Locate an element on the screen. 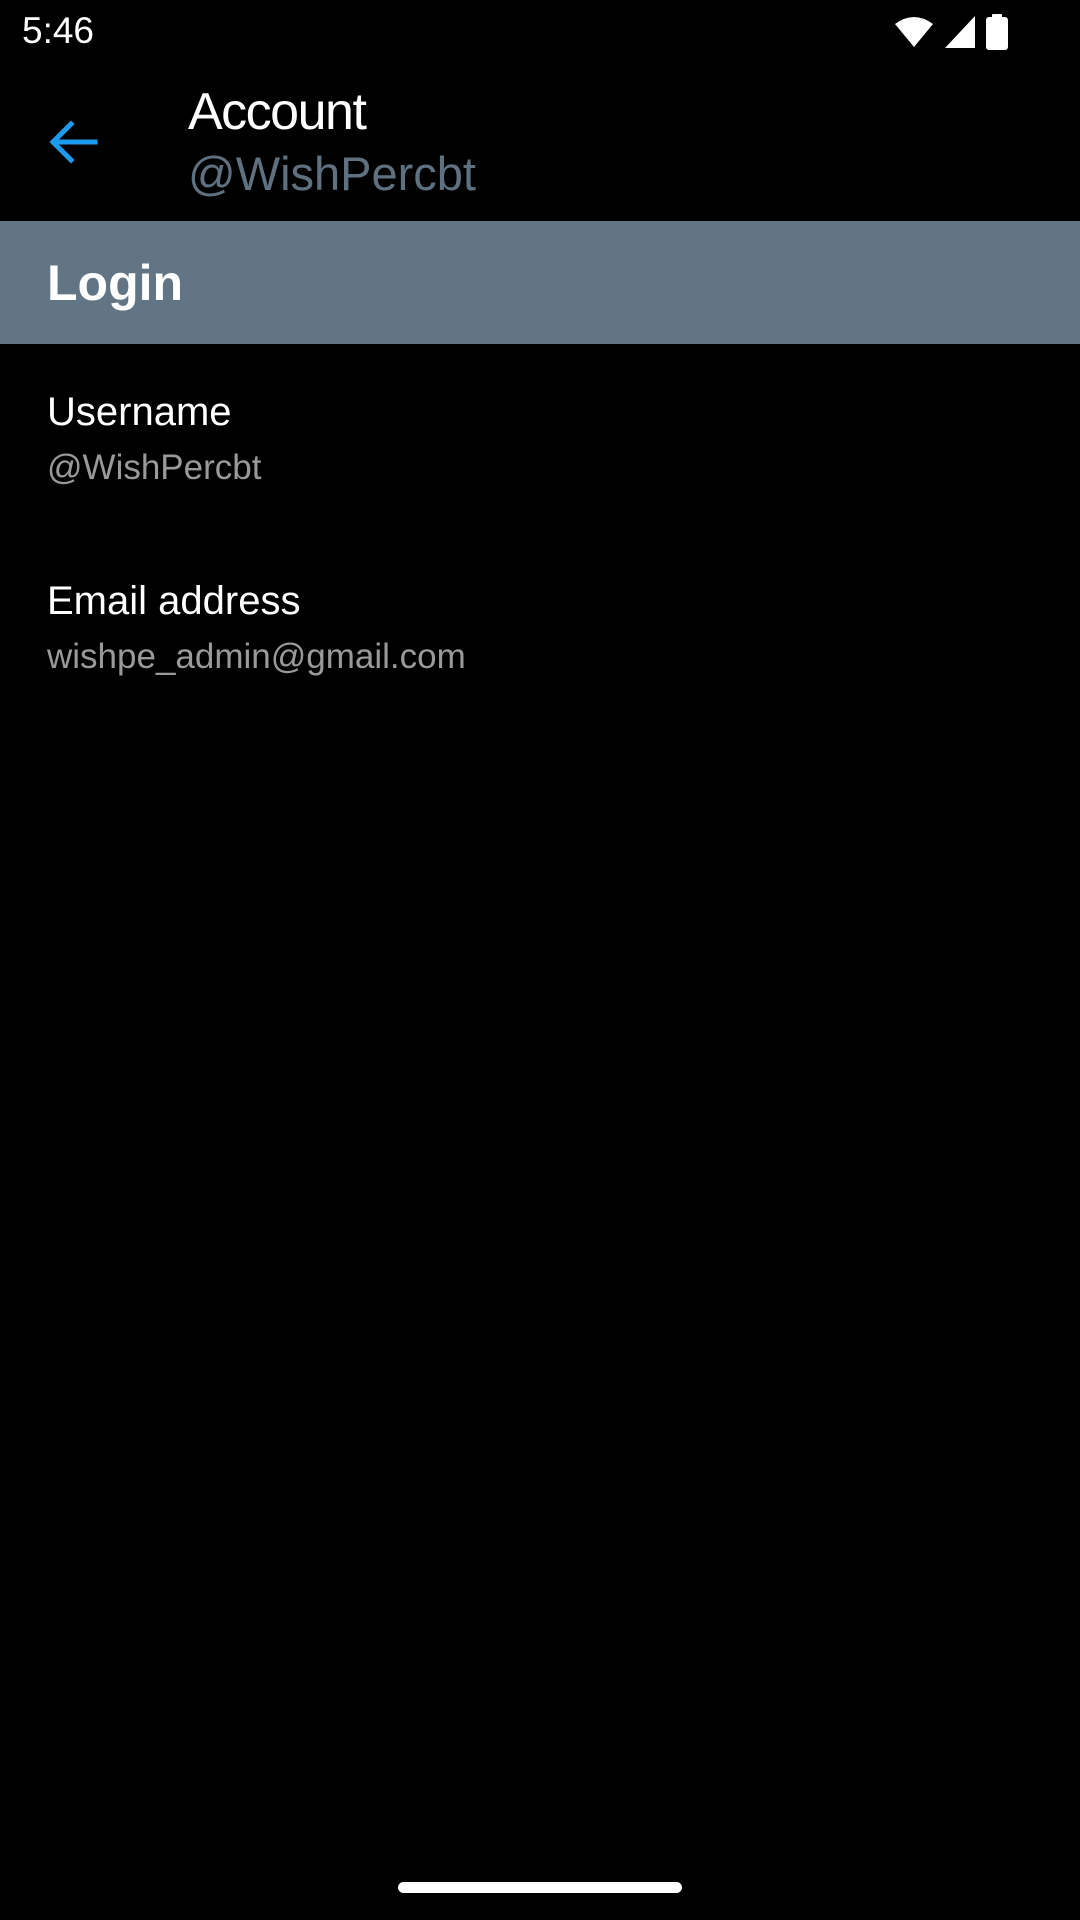  section-title: Login is located at coordinates (115, 283).